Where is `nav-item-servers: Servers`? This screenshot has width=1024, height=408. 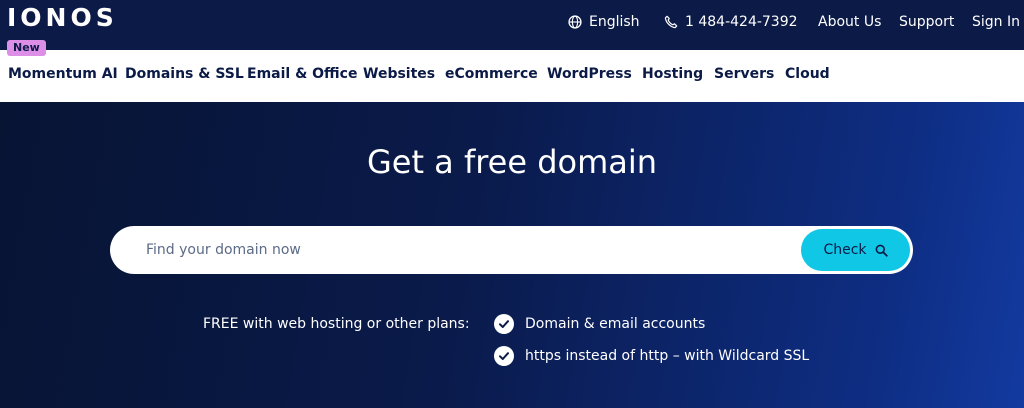 nav-item-servers: Servers is located at coordinates (744, 74).